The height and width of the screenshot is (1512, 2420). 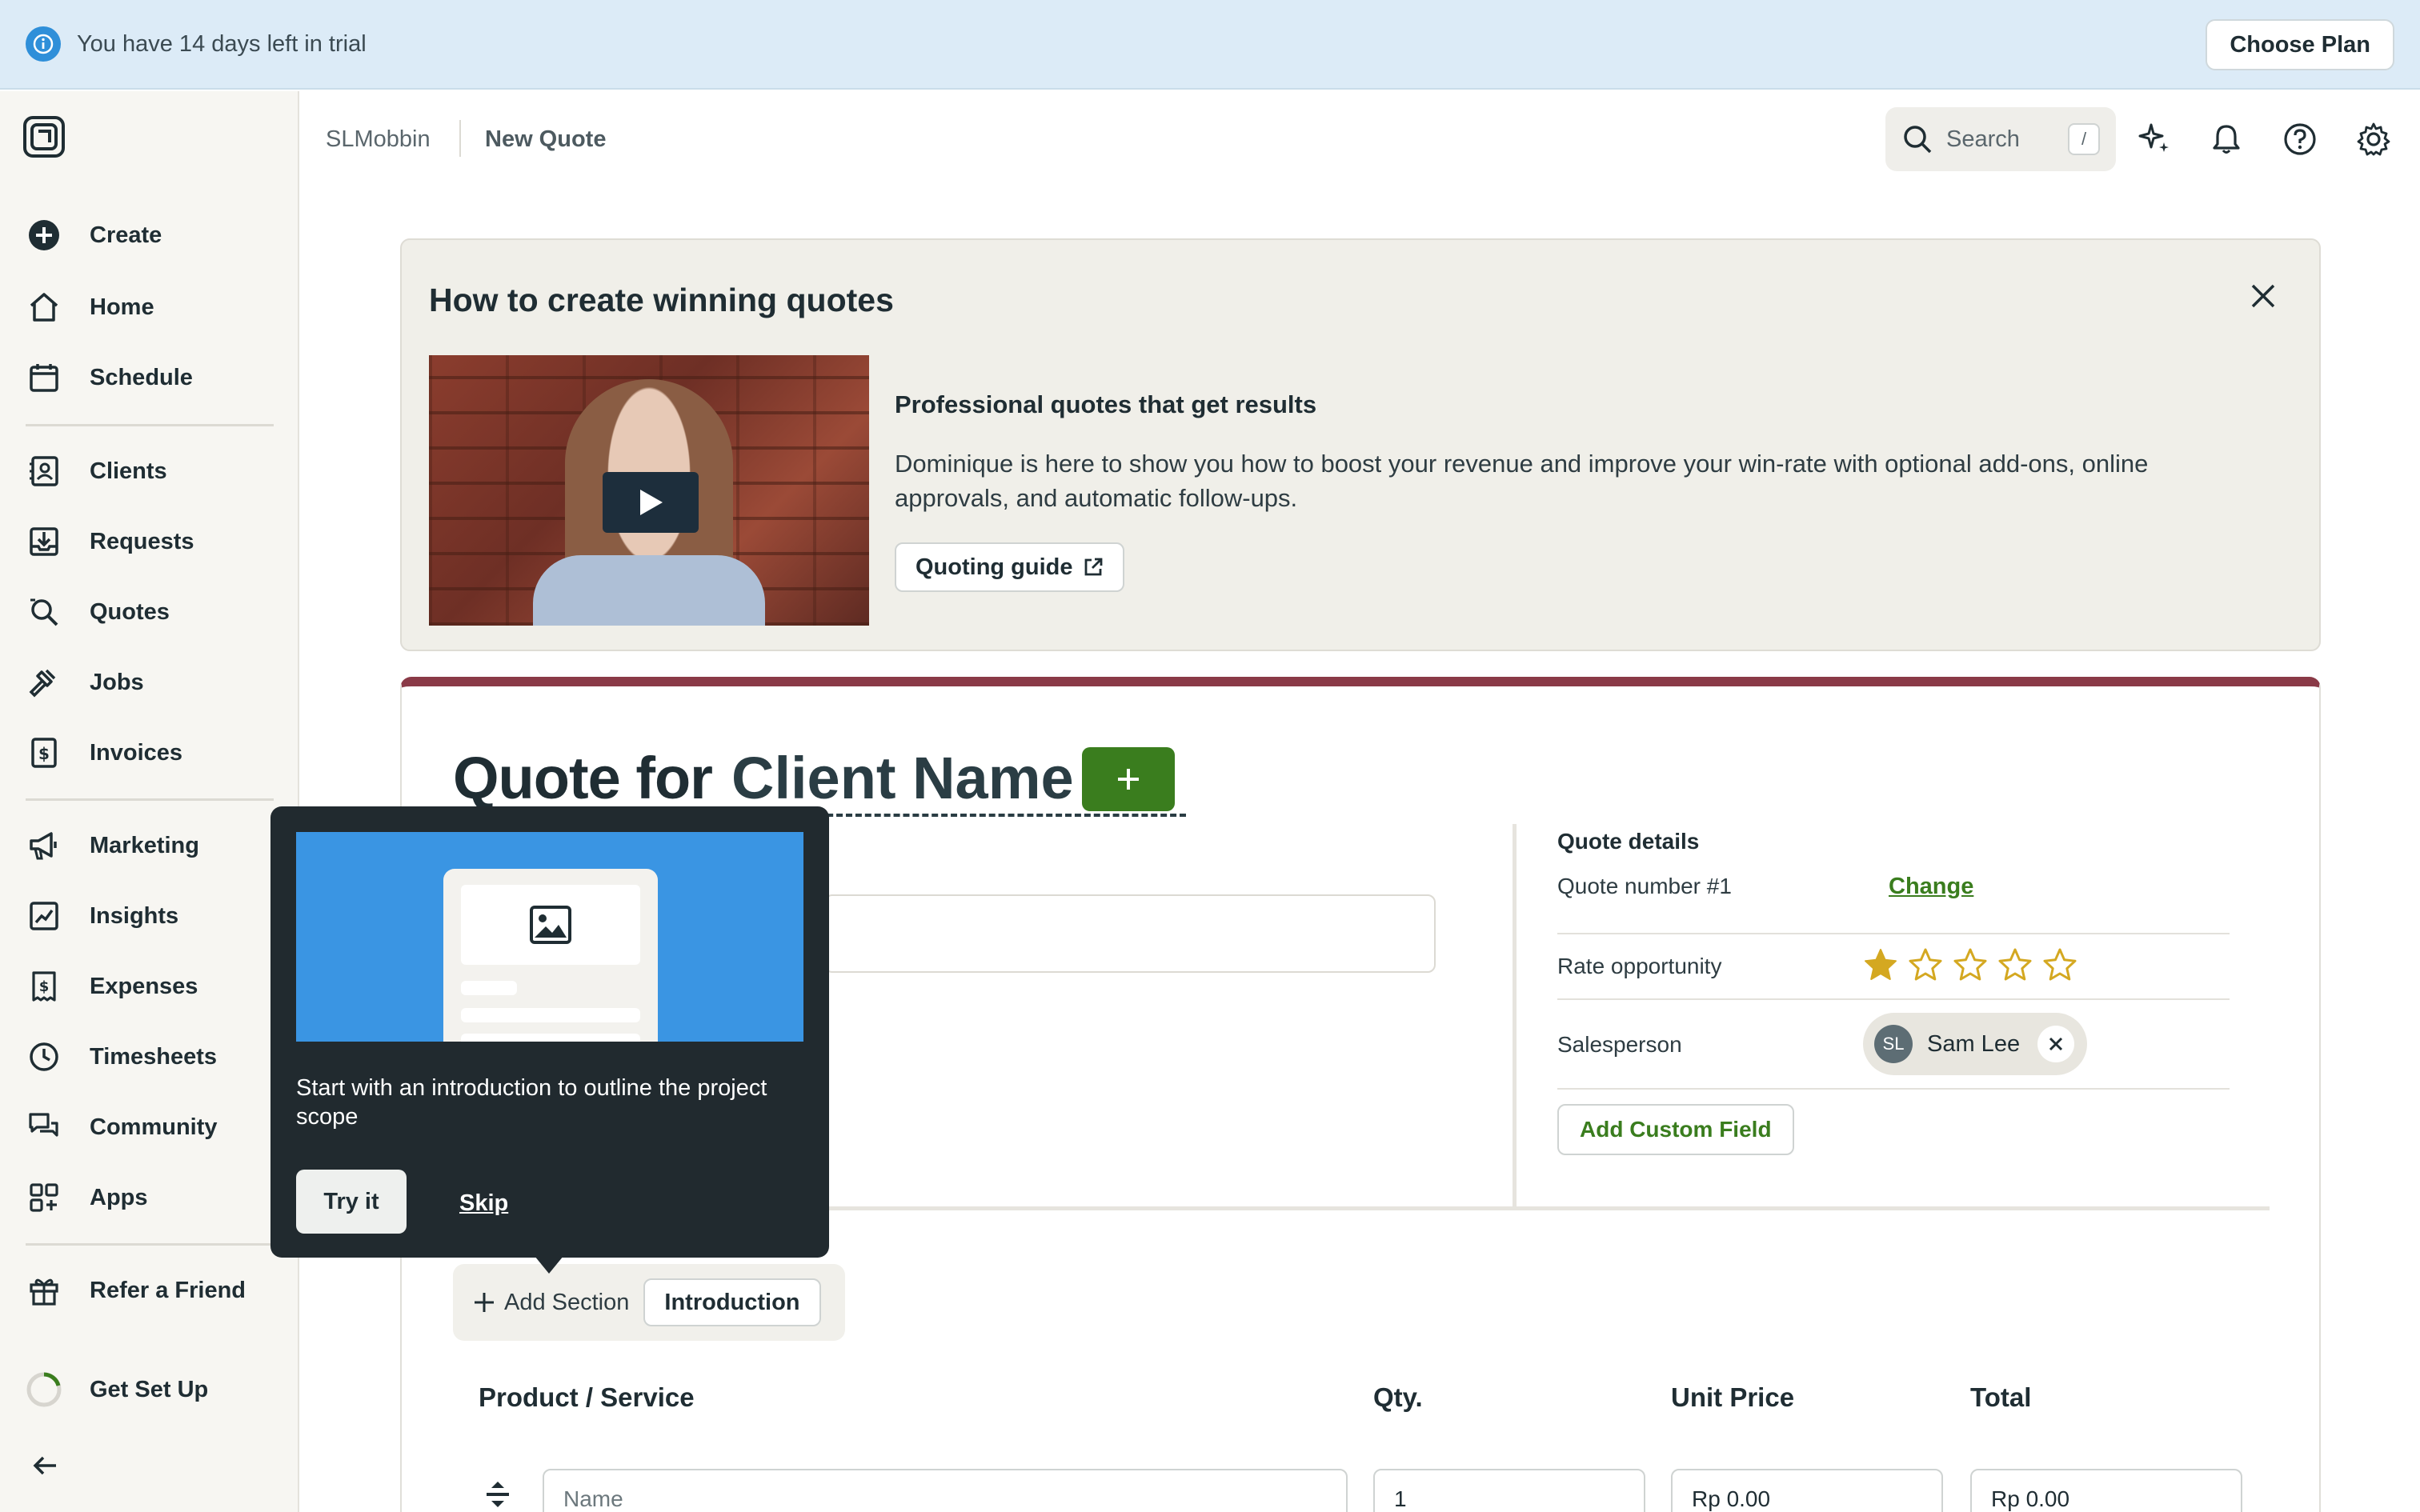 I want to click on external-link-icon, so click(x=1093, y=567).